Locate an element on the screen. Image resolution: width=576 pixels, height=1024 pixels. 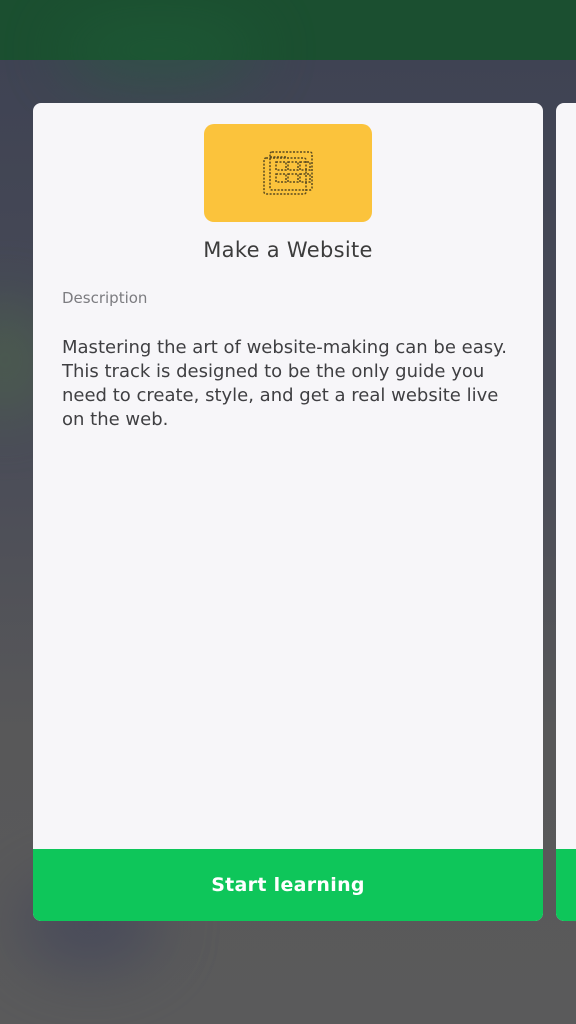
website-grid-icon is located at coordinates (288, 173).